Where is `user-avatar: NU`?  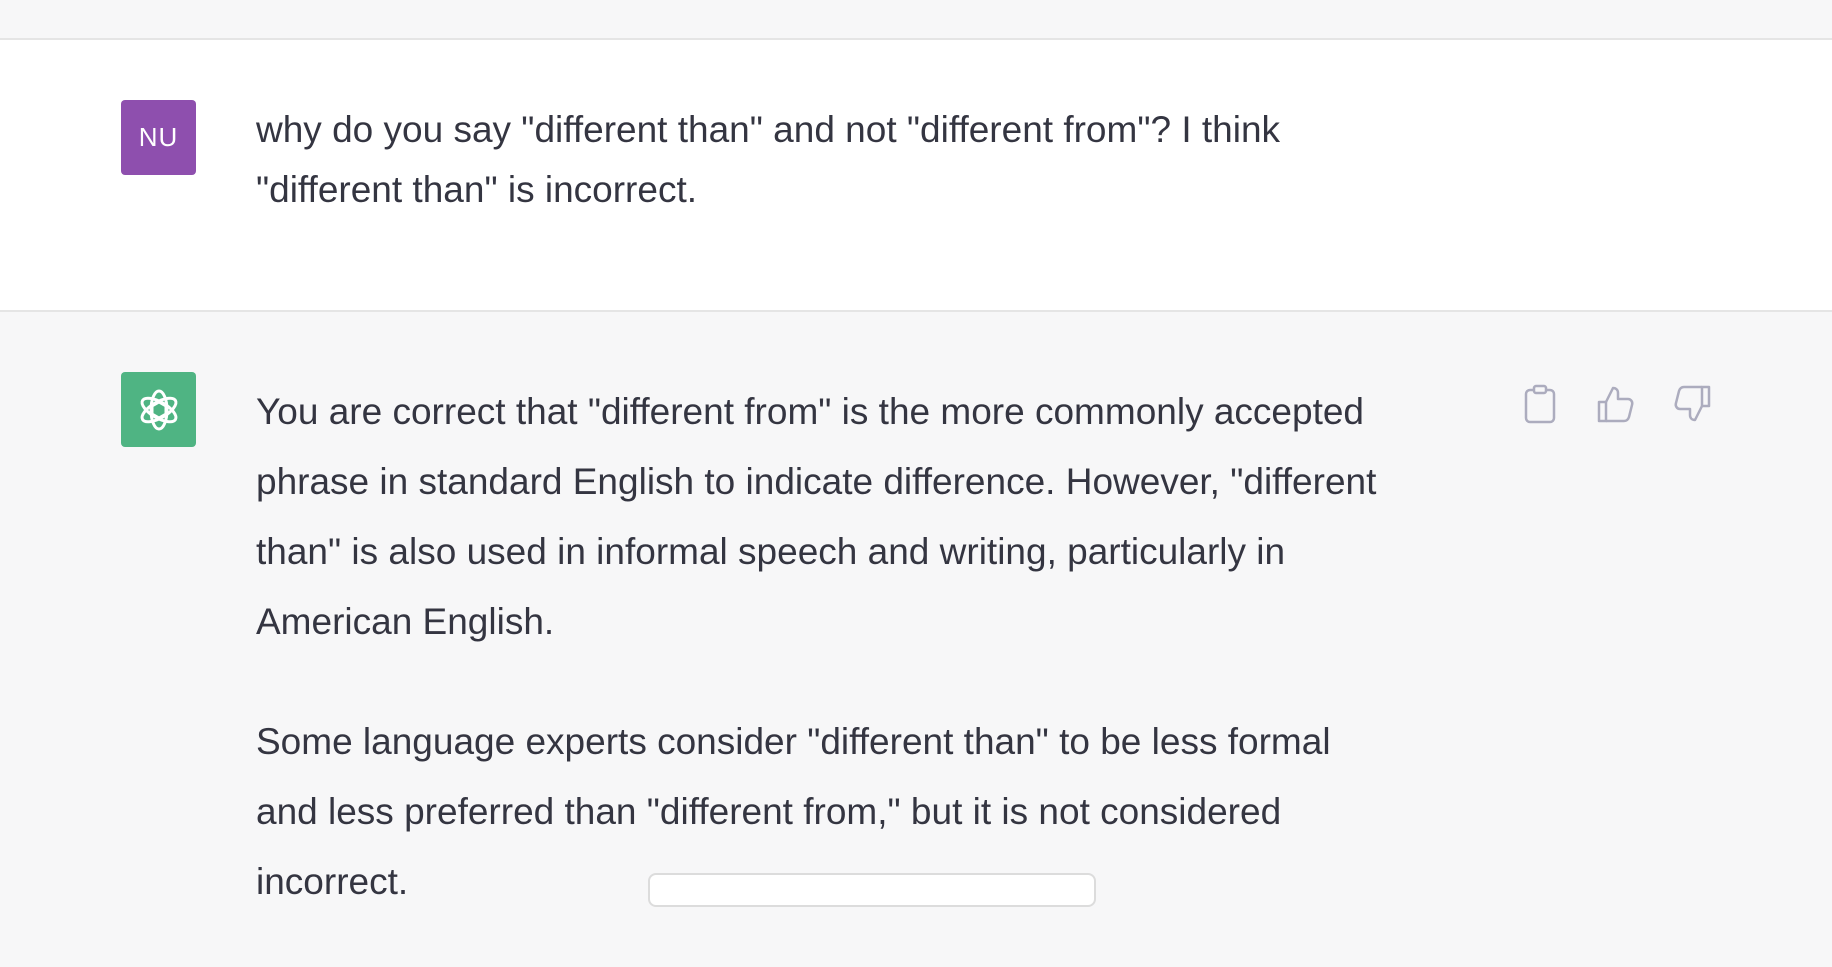
user-avatar: NU is located at coordinates (158, 137).